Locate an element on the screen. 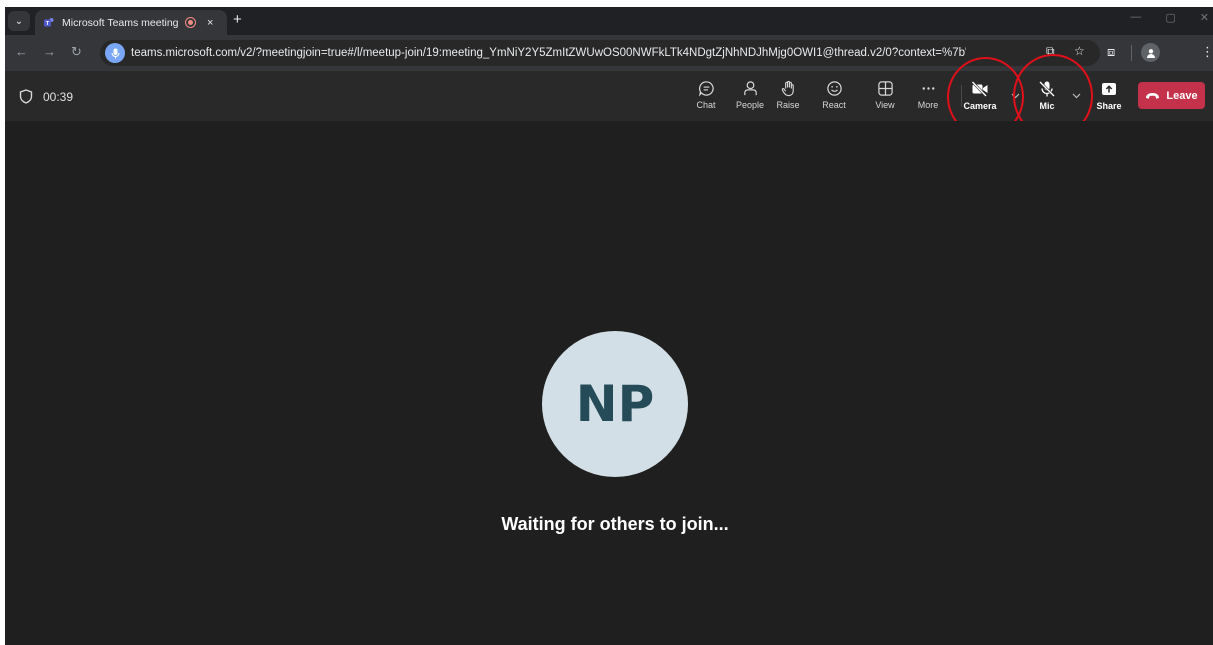 The width and height of the screenshot is (1213, 645). profile-avatar-icon is located at coordinates (1150, 52).